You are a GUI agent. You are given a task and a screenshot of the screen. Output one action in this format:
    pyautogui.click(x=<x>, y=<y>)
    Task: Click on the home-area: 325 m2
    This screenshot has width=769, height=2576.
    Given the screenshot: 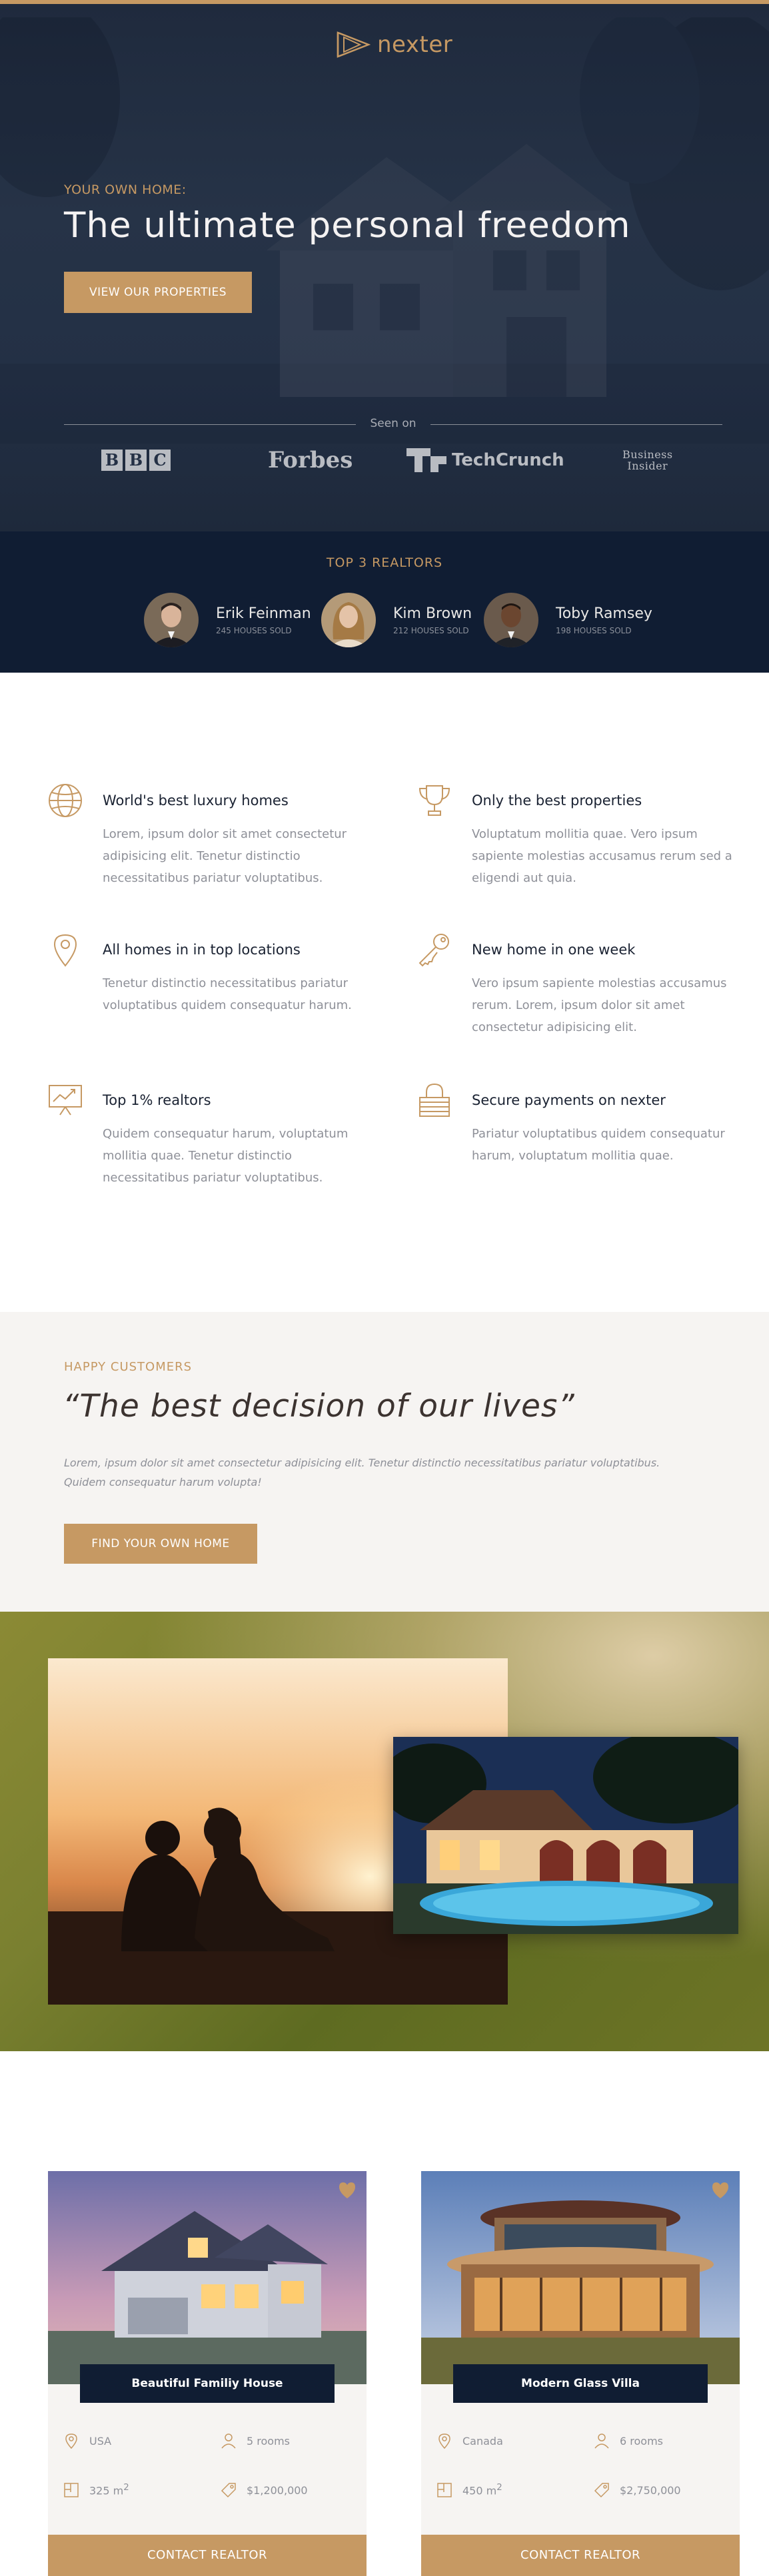 What is the action you would take?
    pyautogui.click(x=96, y=2490)
    